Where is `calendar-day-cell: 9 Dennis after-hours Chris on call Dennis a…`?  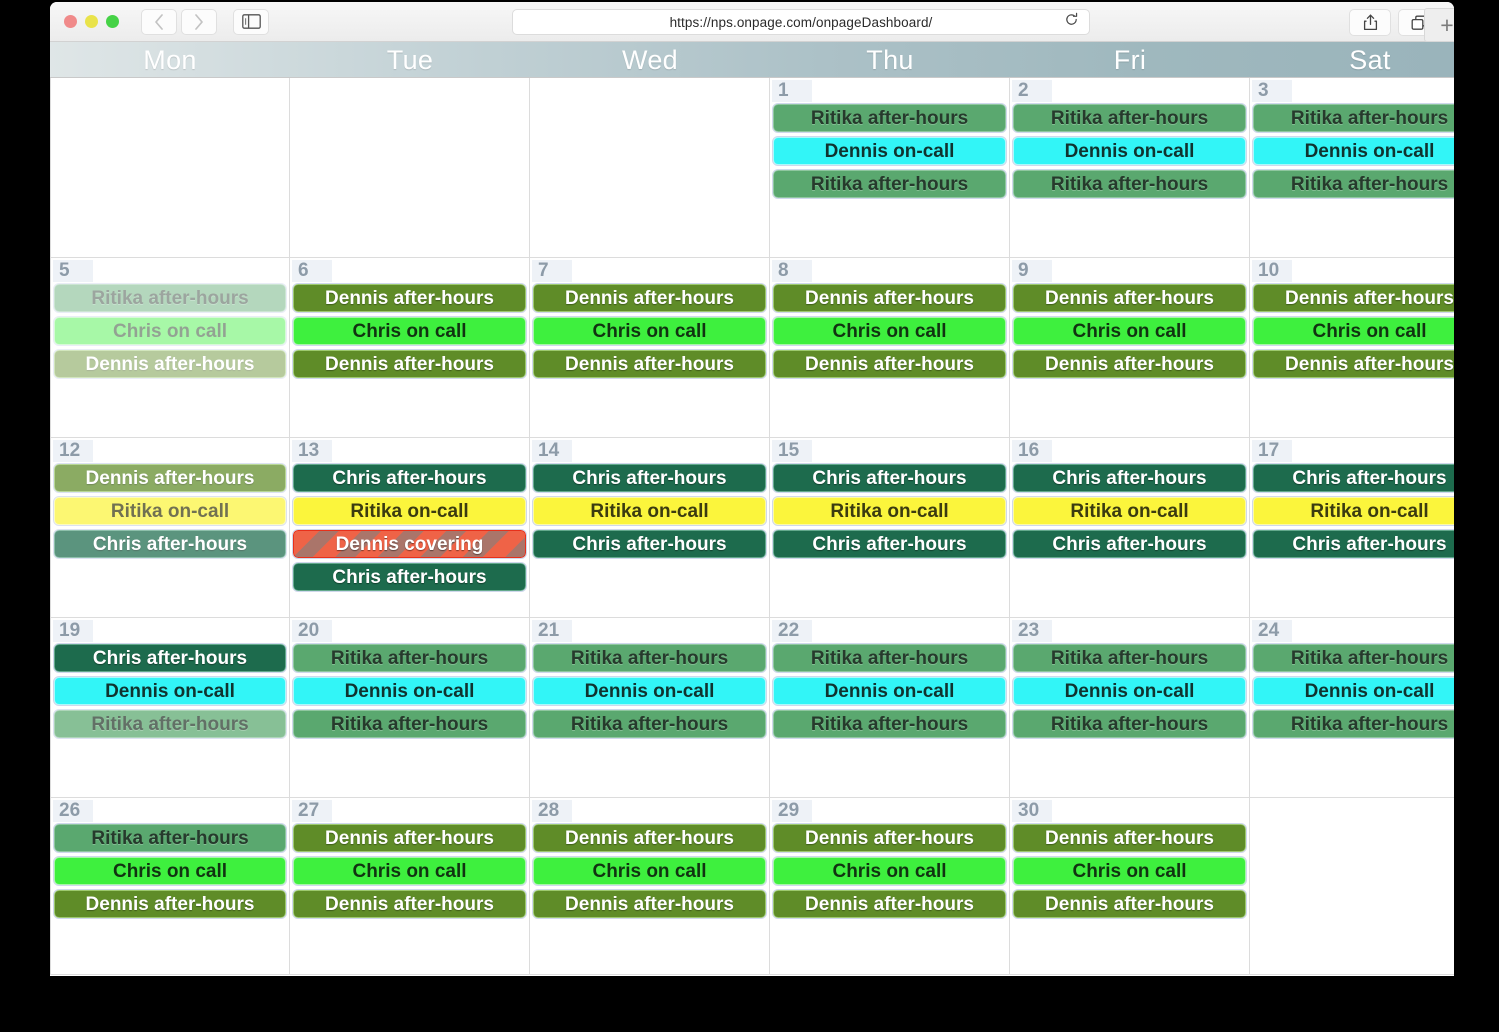 calendar-day-cell: 9 Dennis after-hours Chris on call Dennis a… is located at coordinates (1130, 347).